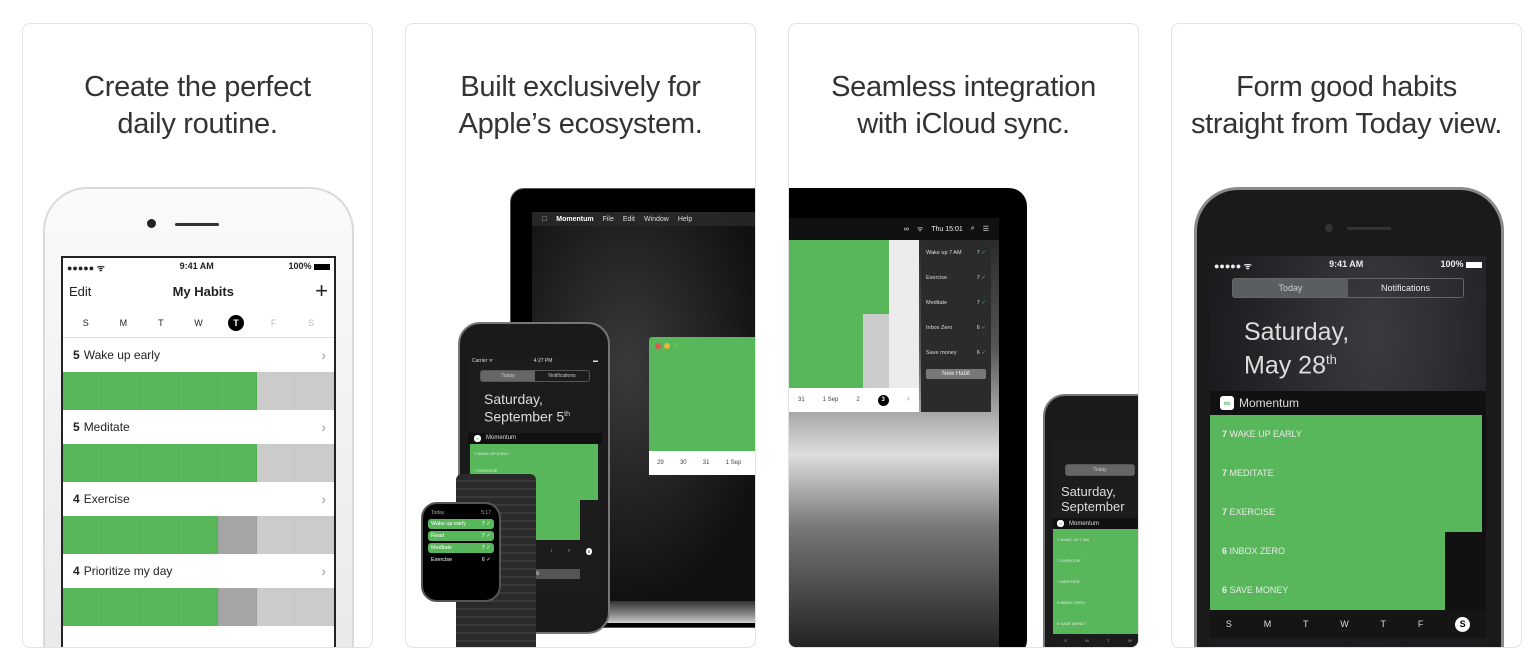  I want to click on camera-icon, so click(151, 223).